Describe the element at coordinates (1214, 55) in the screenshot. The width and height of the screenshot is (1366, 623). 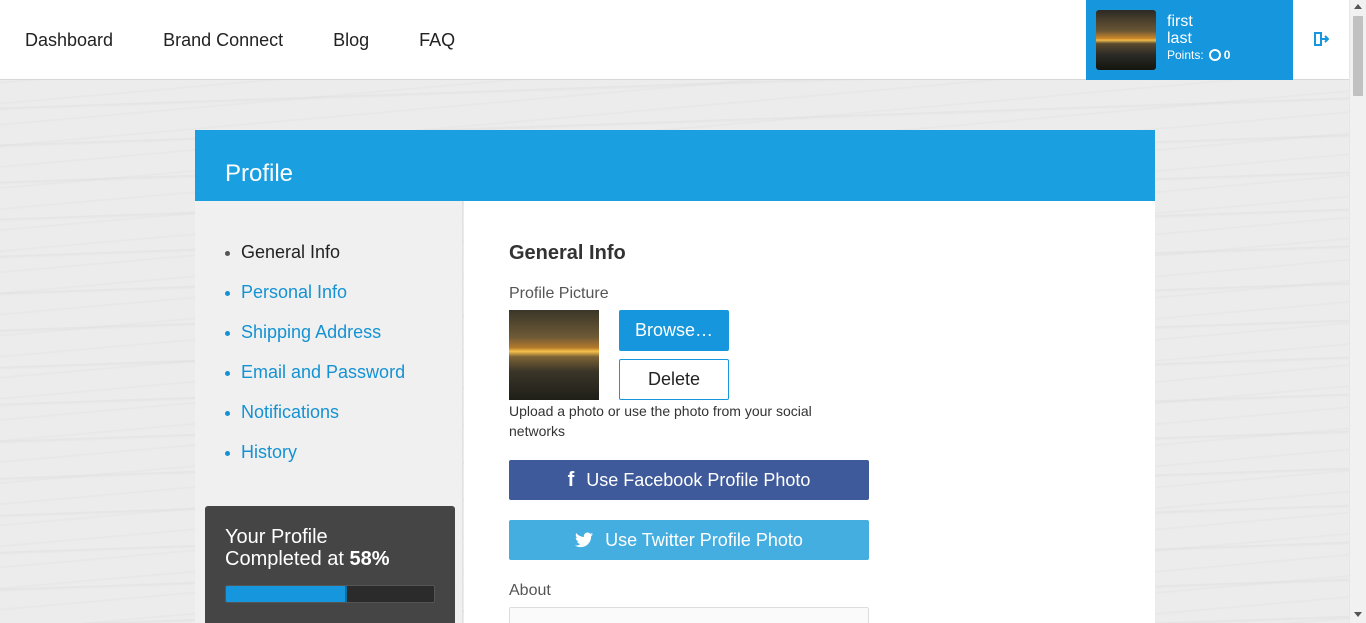
I see `coin-icon` at that location.